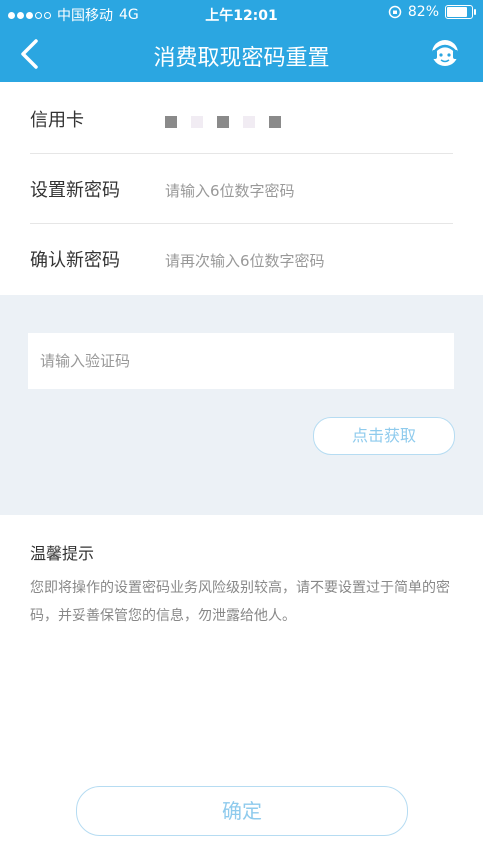  What do you see at coordinates (423, 12) in the screenshot?
I see `battery-percent: 82%` at bounding box center [423, 12].